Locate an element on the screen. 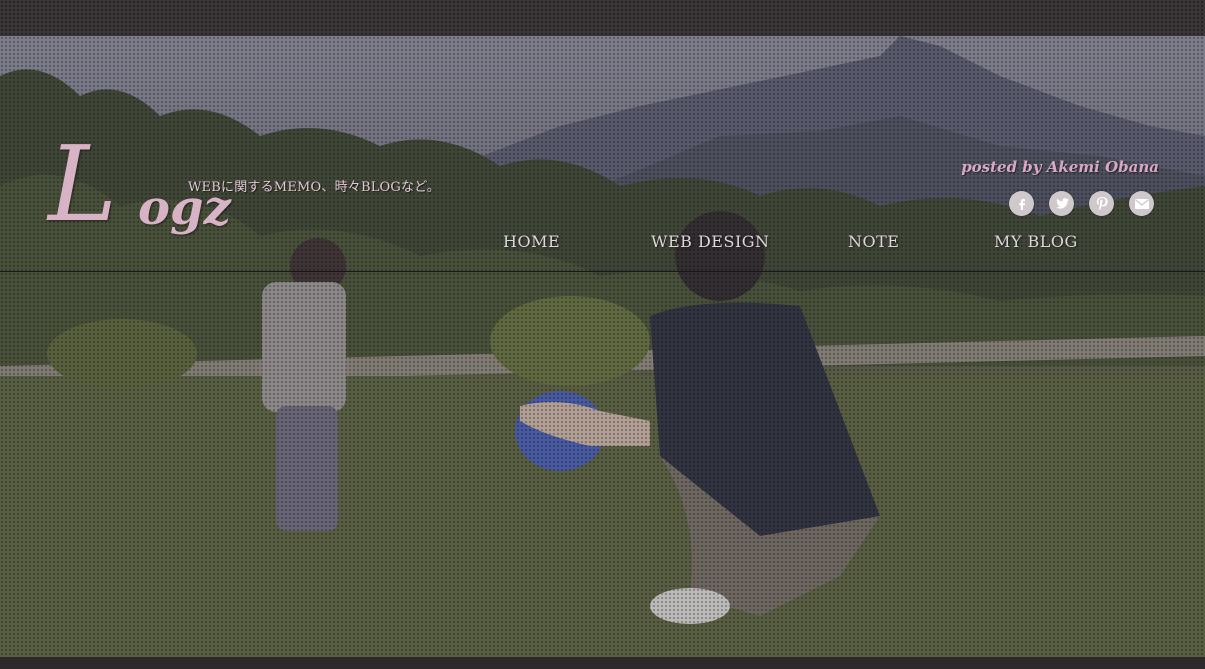 The height and width of the screenshot is (669, 1205). pinterest-button is located at coordinates (1101, 203).